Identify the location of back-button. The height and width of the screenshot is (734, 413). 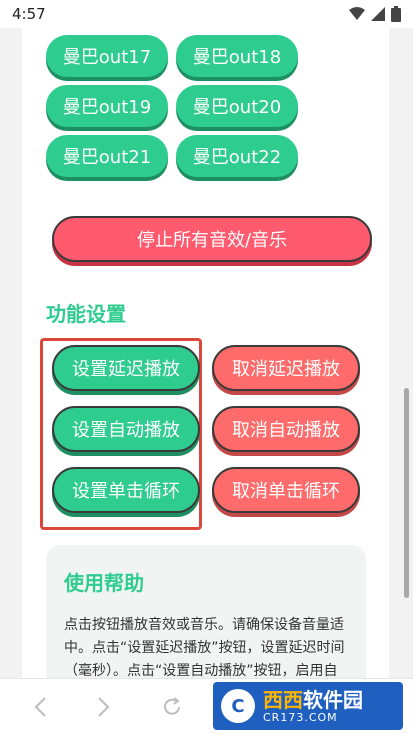
(40, 707).